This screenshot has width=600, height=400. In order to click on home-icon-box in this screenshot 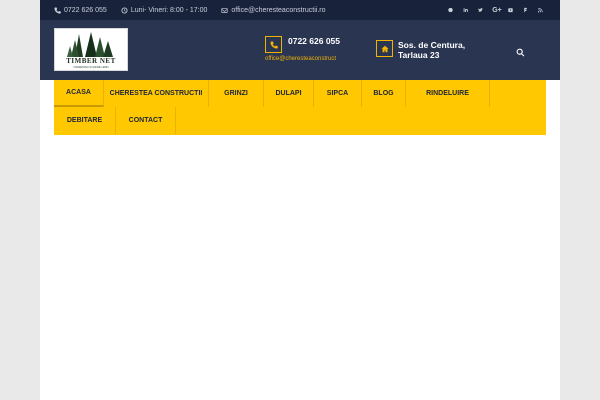, I will do `click(384, 48)`.